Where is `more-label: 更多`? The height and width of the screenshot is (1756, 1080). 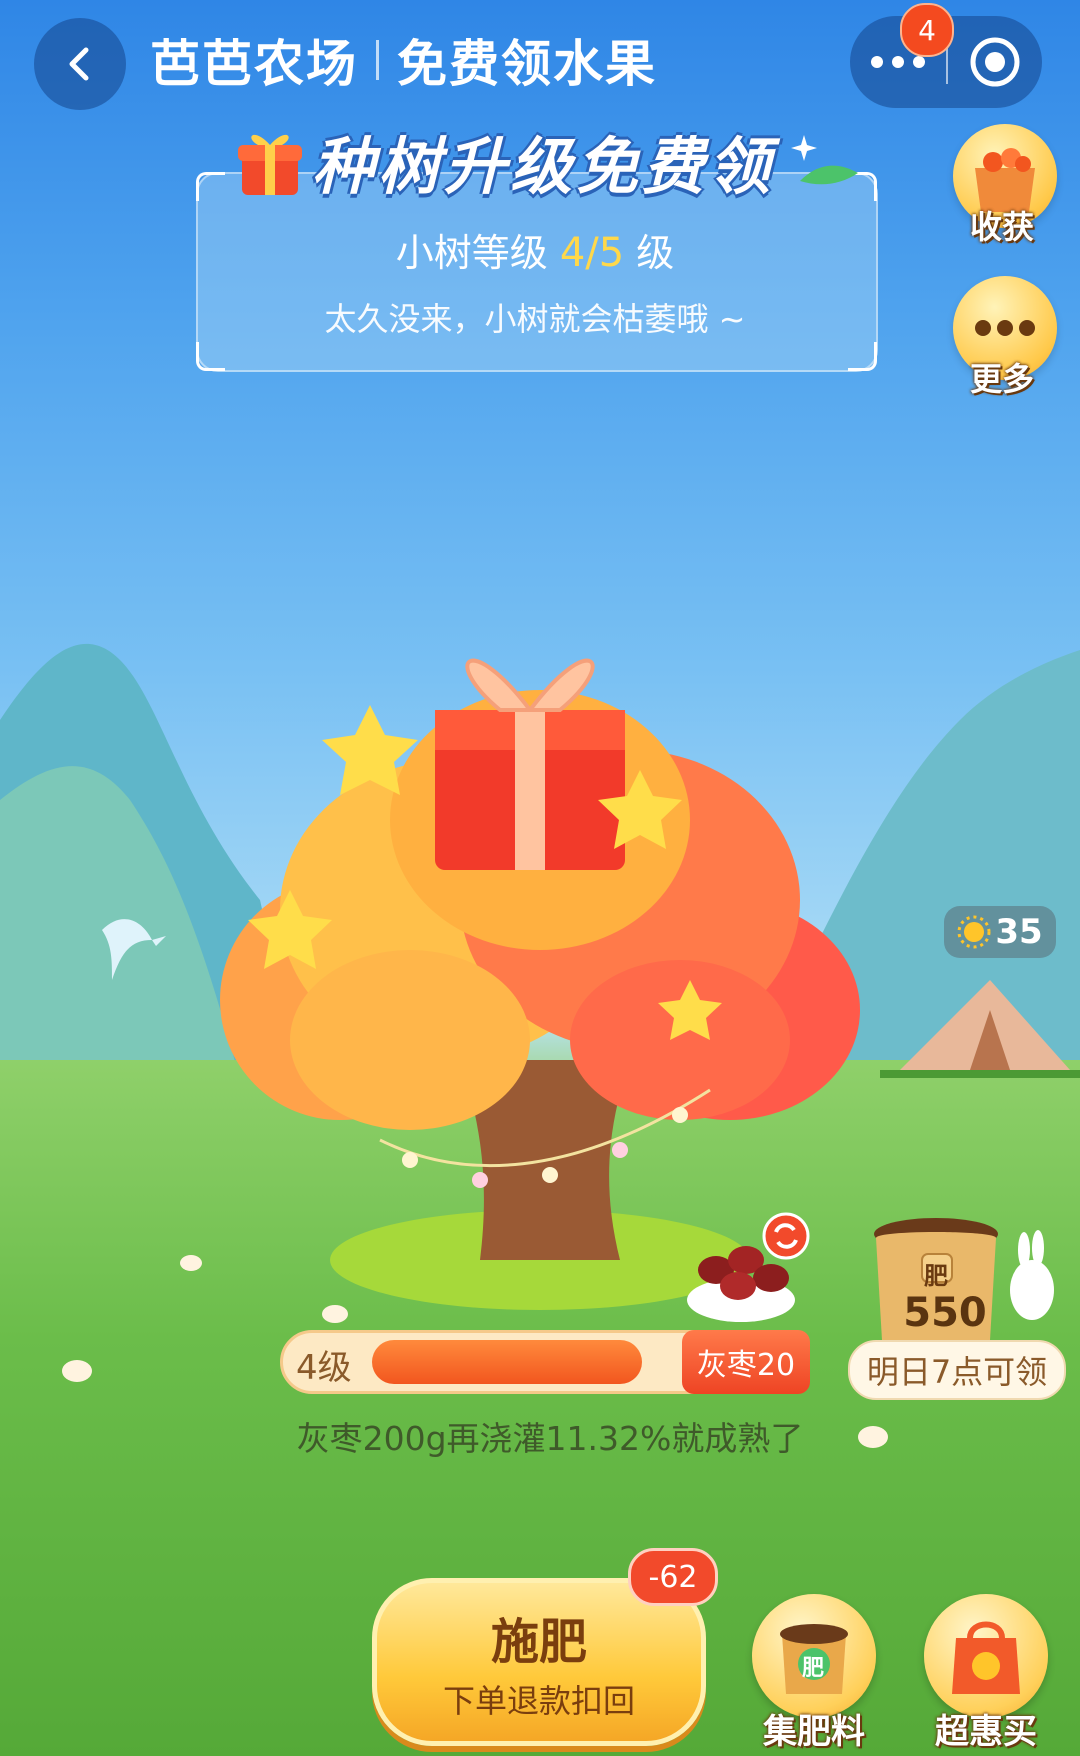 more-label: 更多 is located at coordinates (1002, 379).